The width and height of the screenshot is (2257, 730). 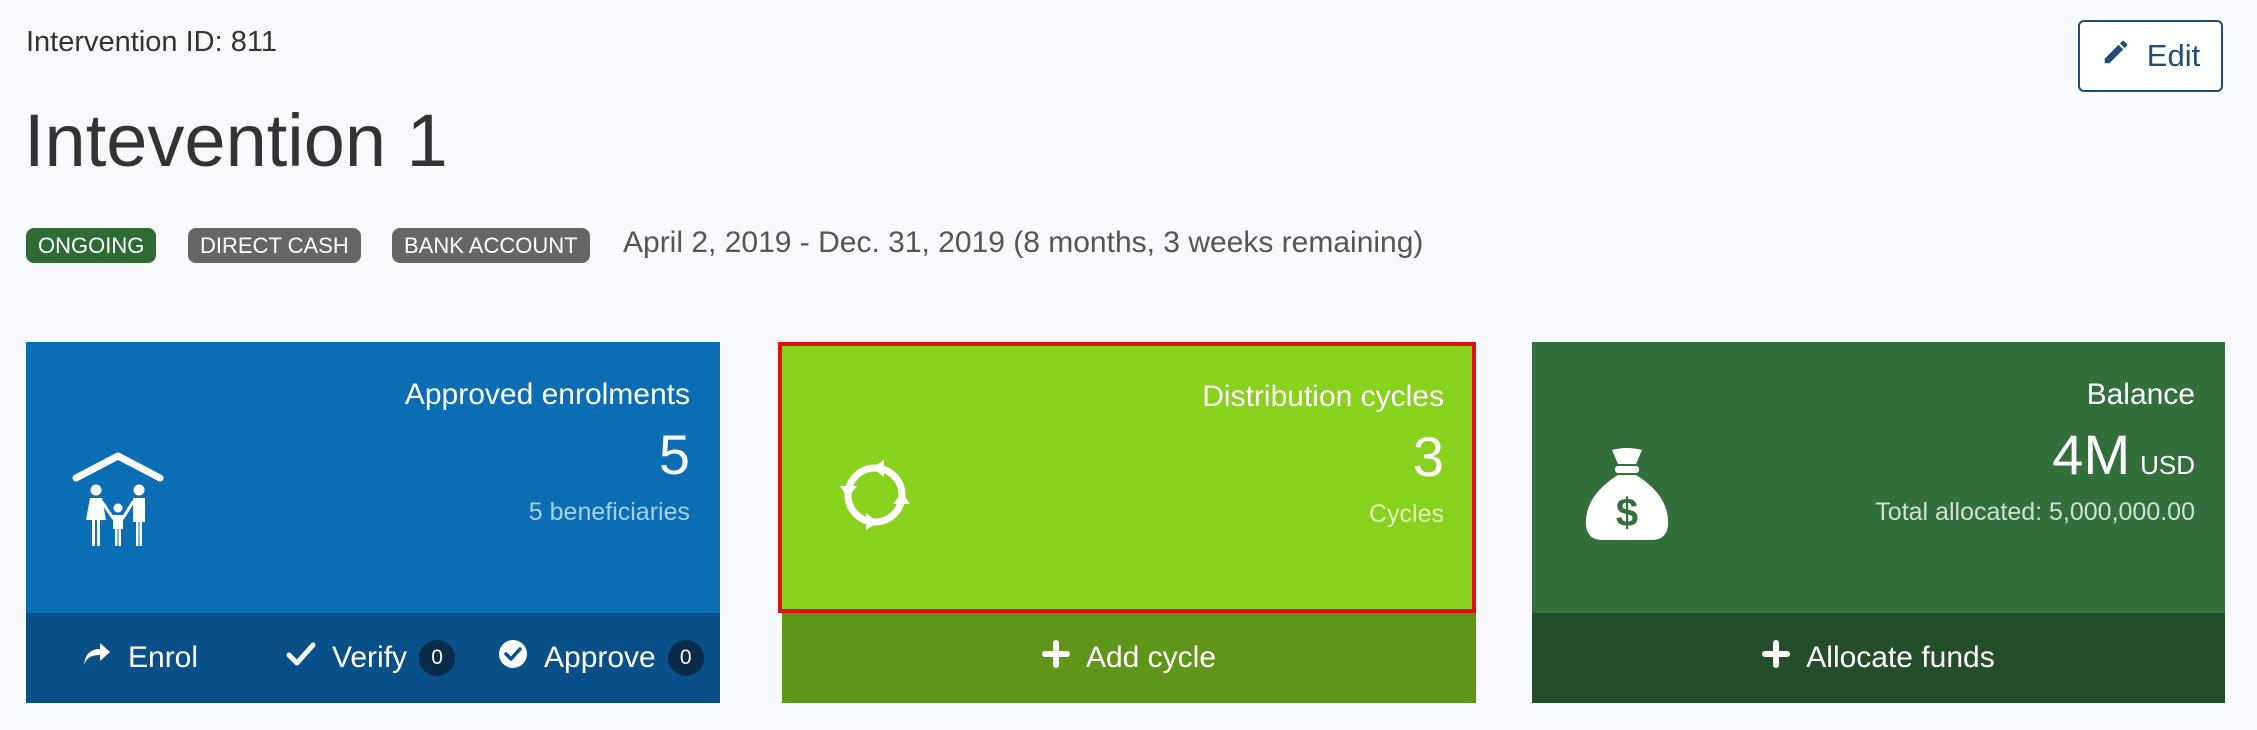 What do you see at coordinates (1900, 657) in the screenshot?
I see `allocate-funds-label: Allocate funds` at bounding box center [1900, 657].